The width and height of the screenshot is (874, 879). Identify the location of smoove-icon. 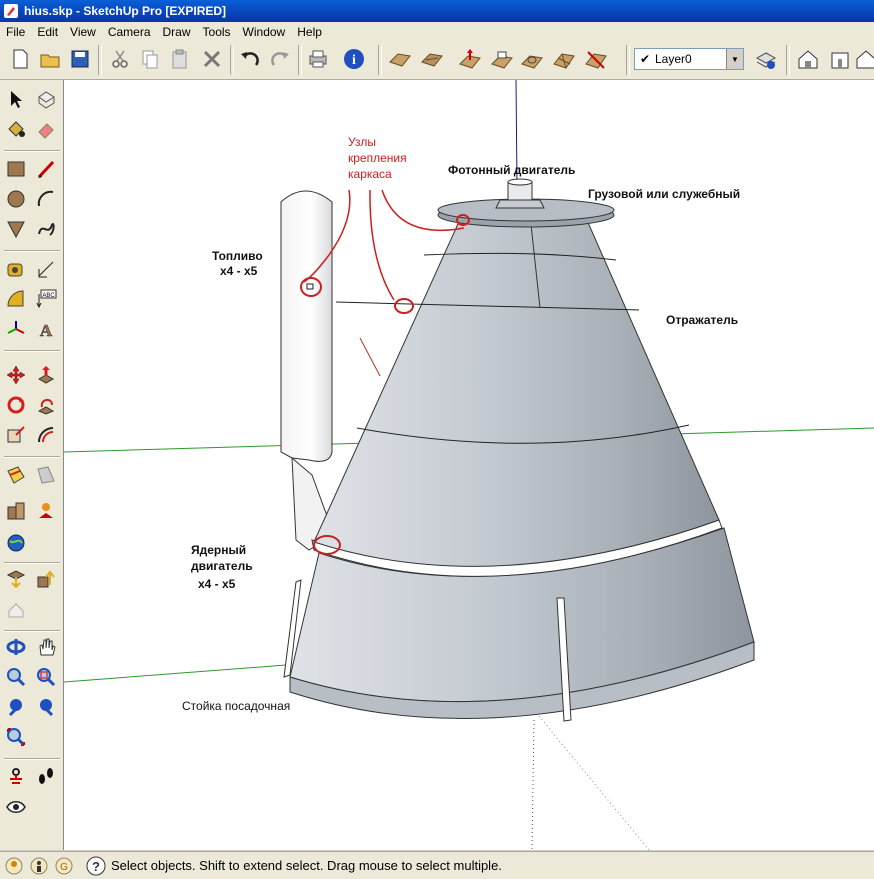
(470, 59).